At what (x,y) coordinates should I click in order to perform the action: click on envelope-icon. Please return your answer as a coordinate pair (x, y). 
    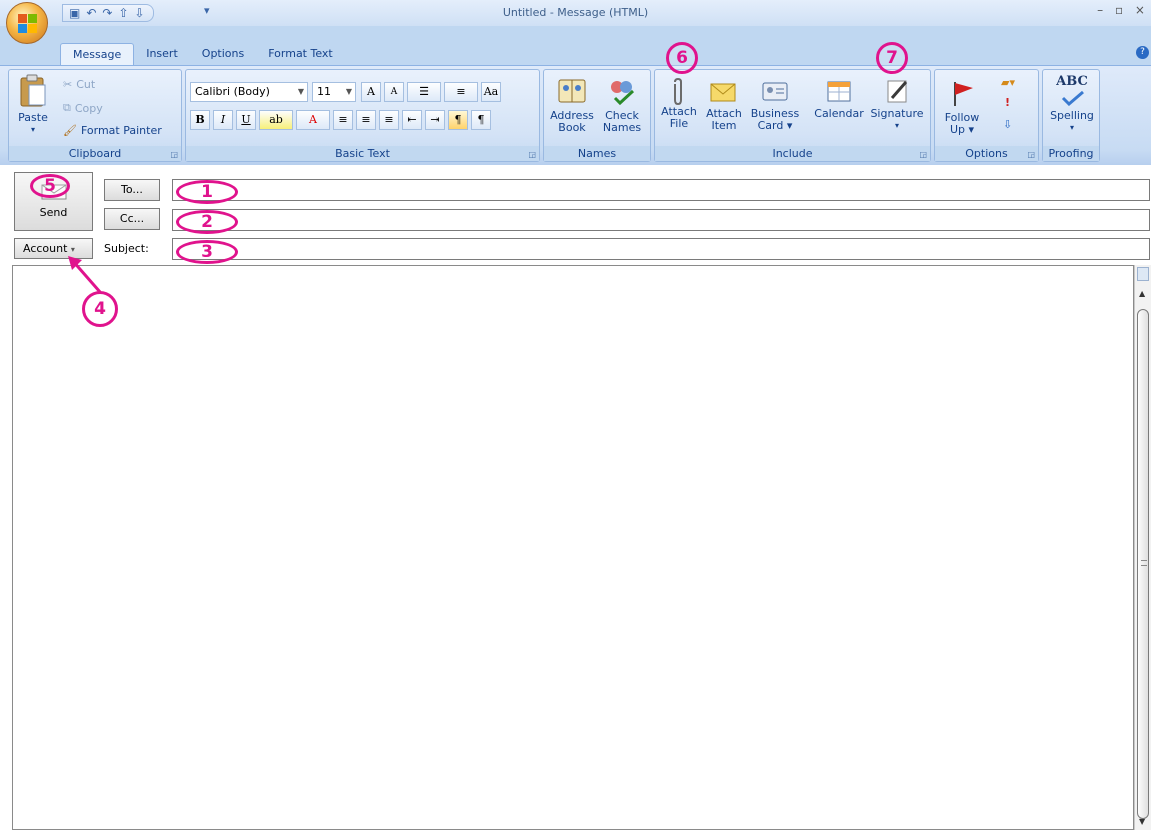
    Looking at the image, I should click on (723, 92).